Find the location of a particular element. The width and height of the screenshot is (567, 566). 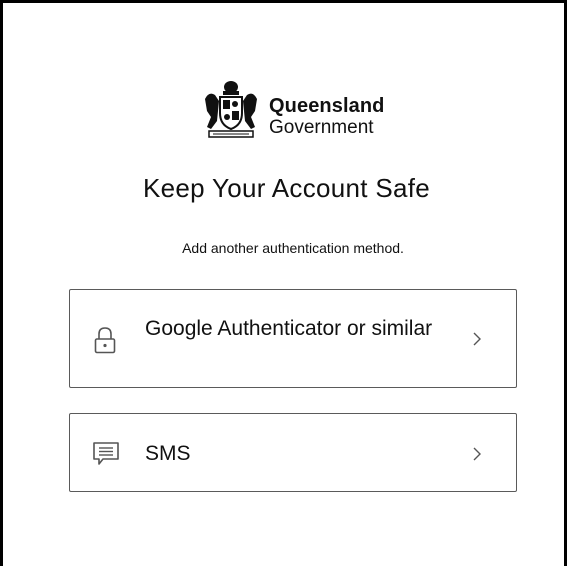

google-authenticator-option: Google Authenticator or similar is located at coordinates (293, 338).